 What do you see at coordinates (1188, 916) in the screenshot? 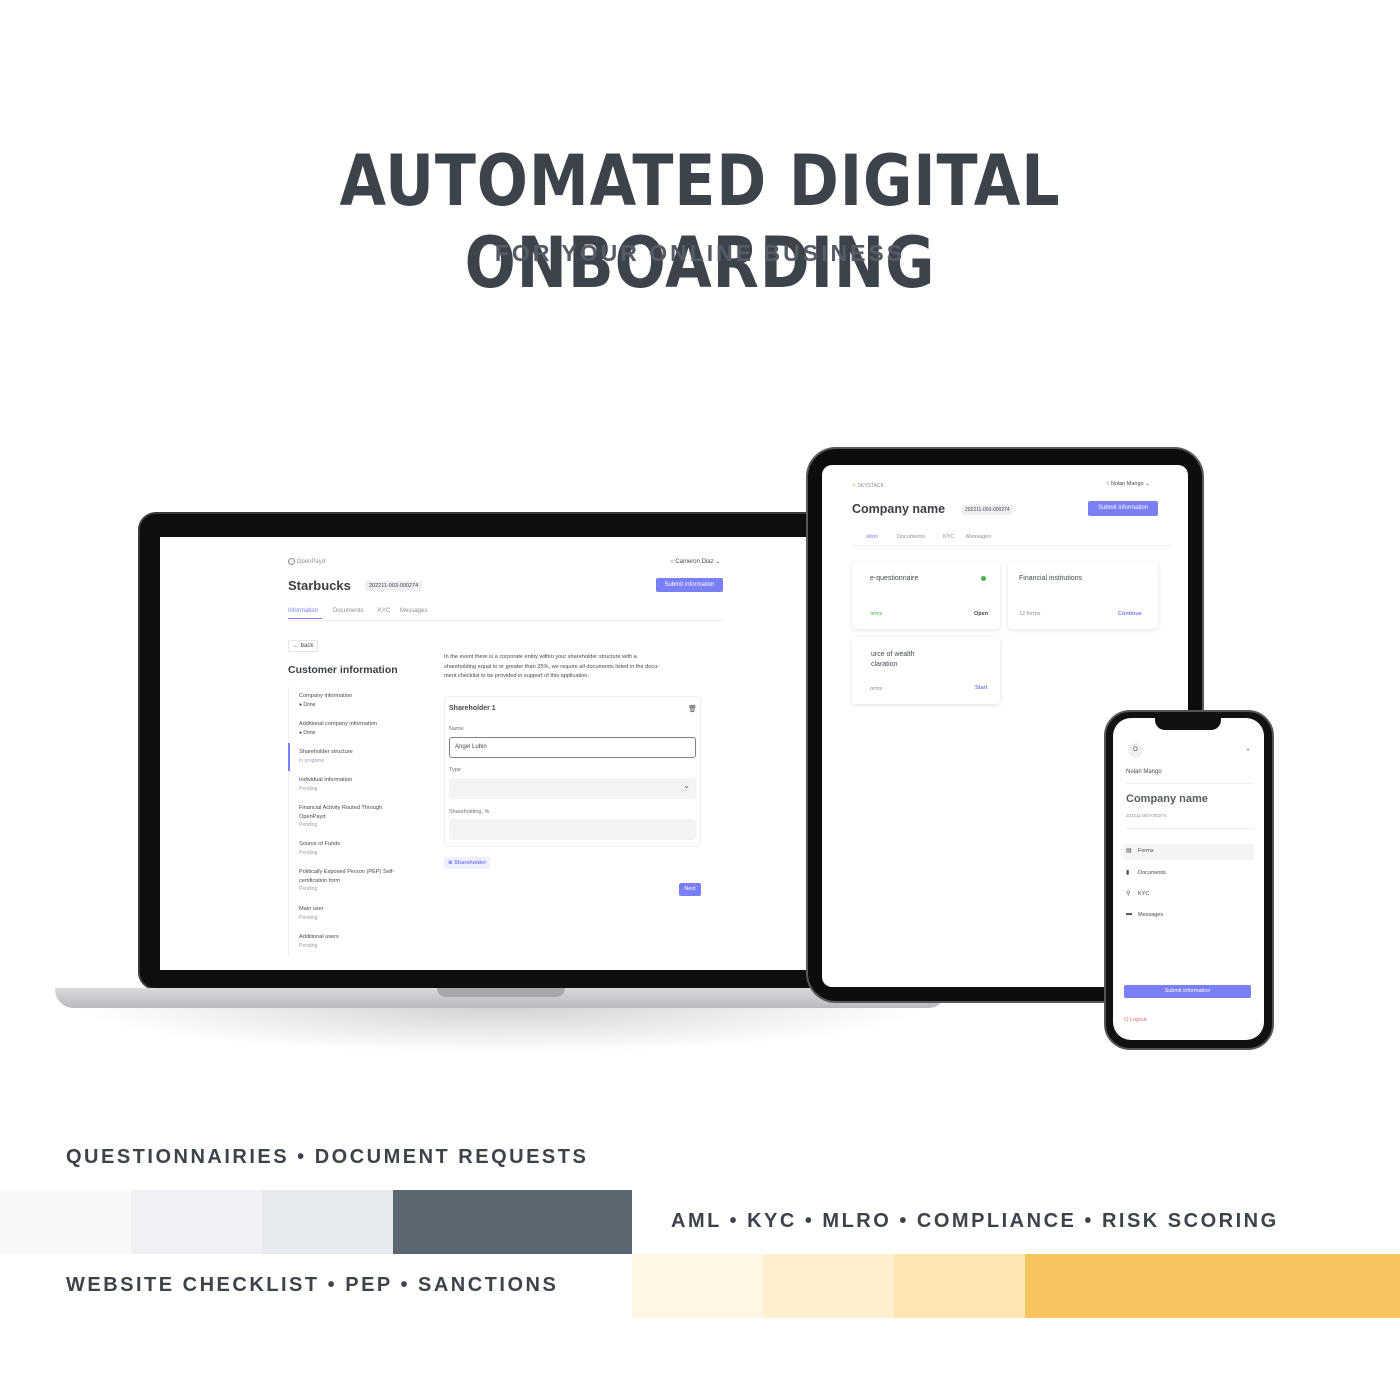
I see `menu-item-messages: ▬ Messages` at bounding box center [1188, 916].